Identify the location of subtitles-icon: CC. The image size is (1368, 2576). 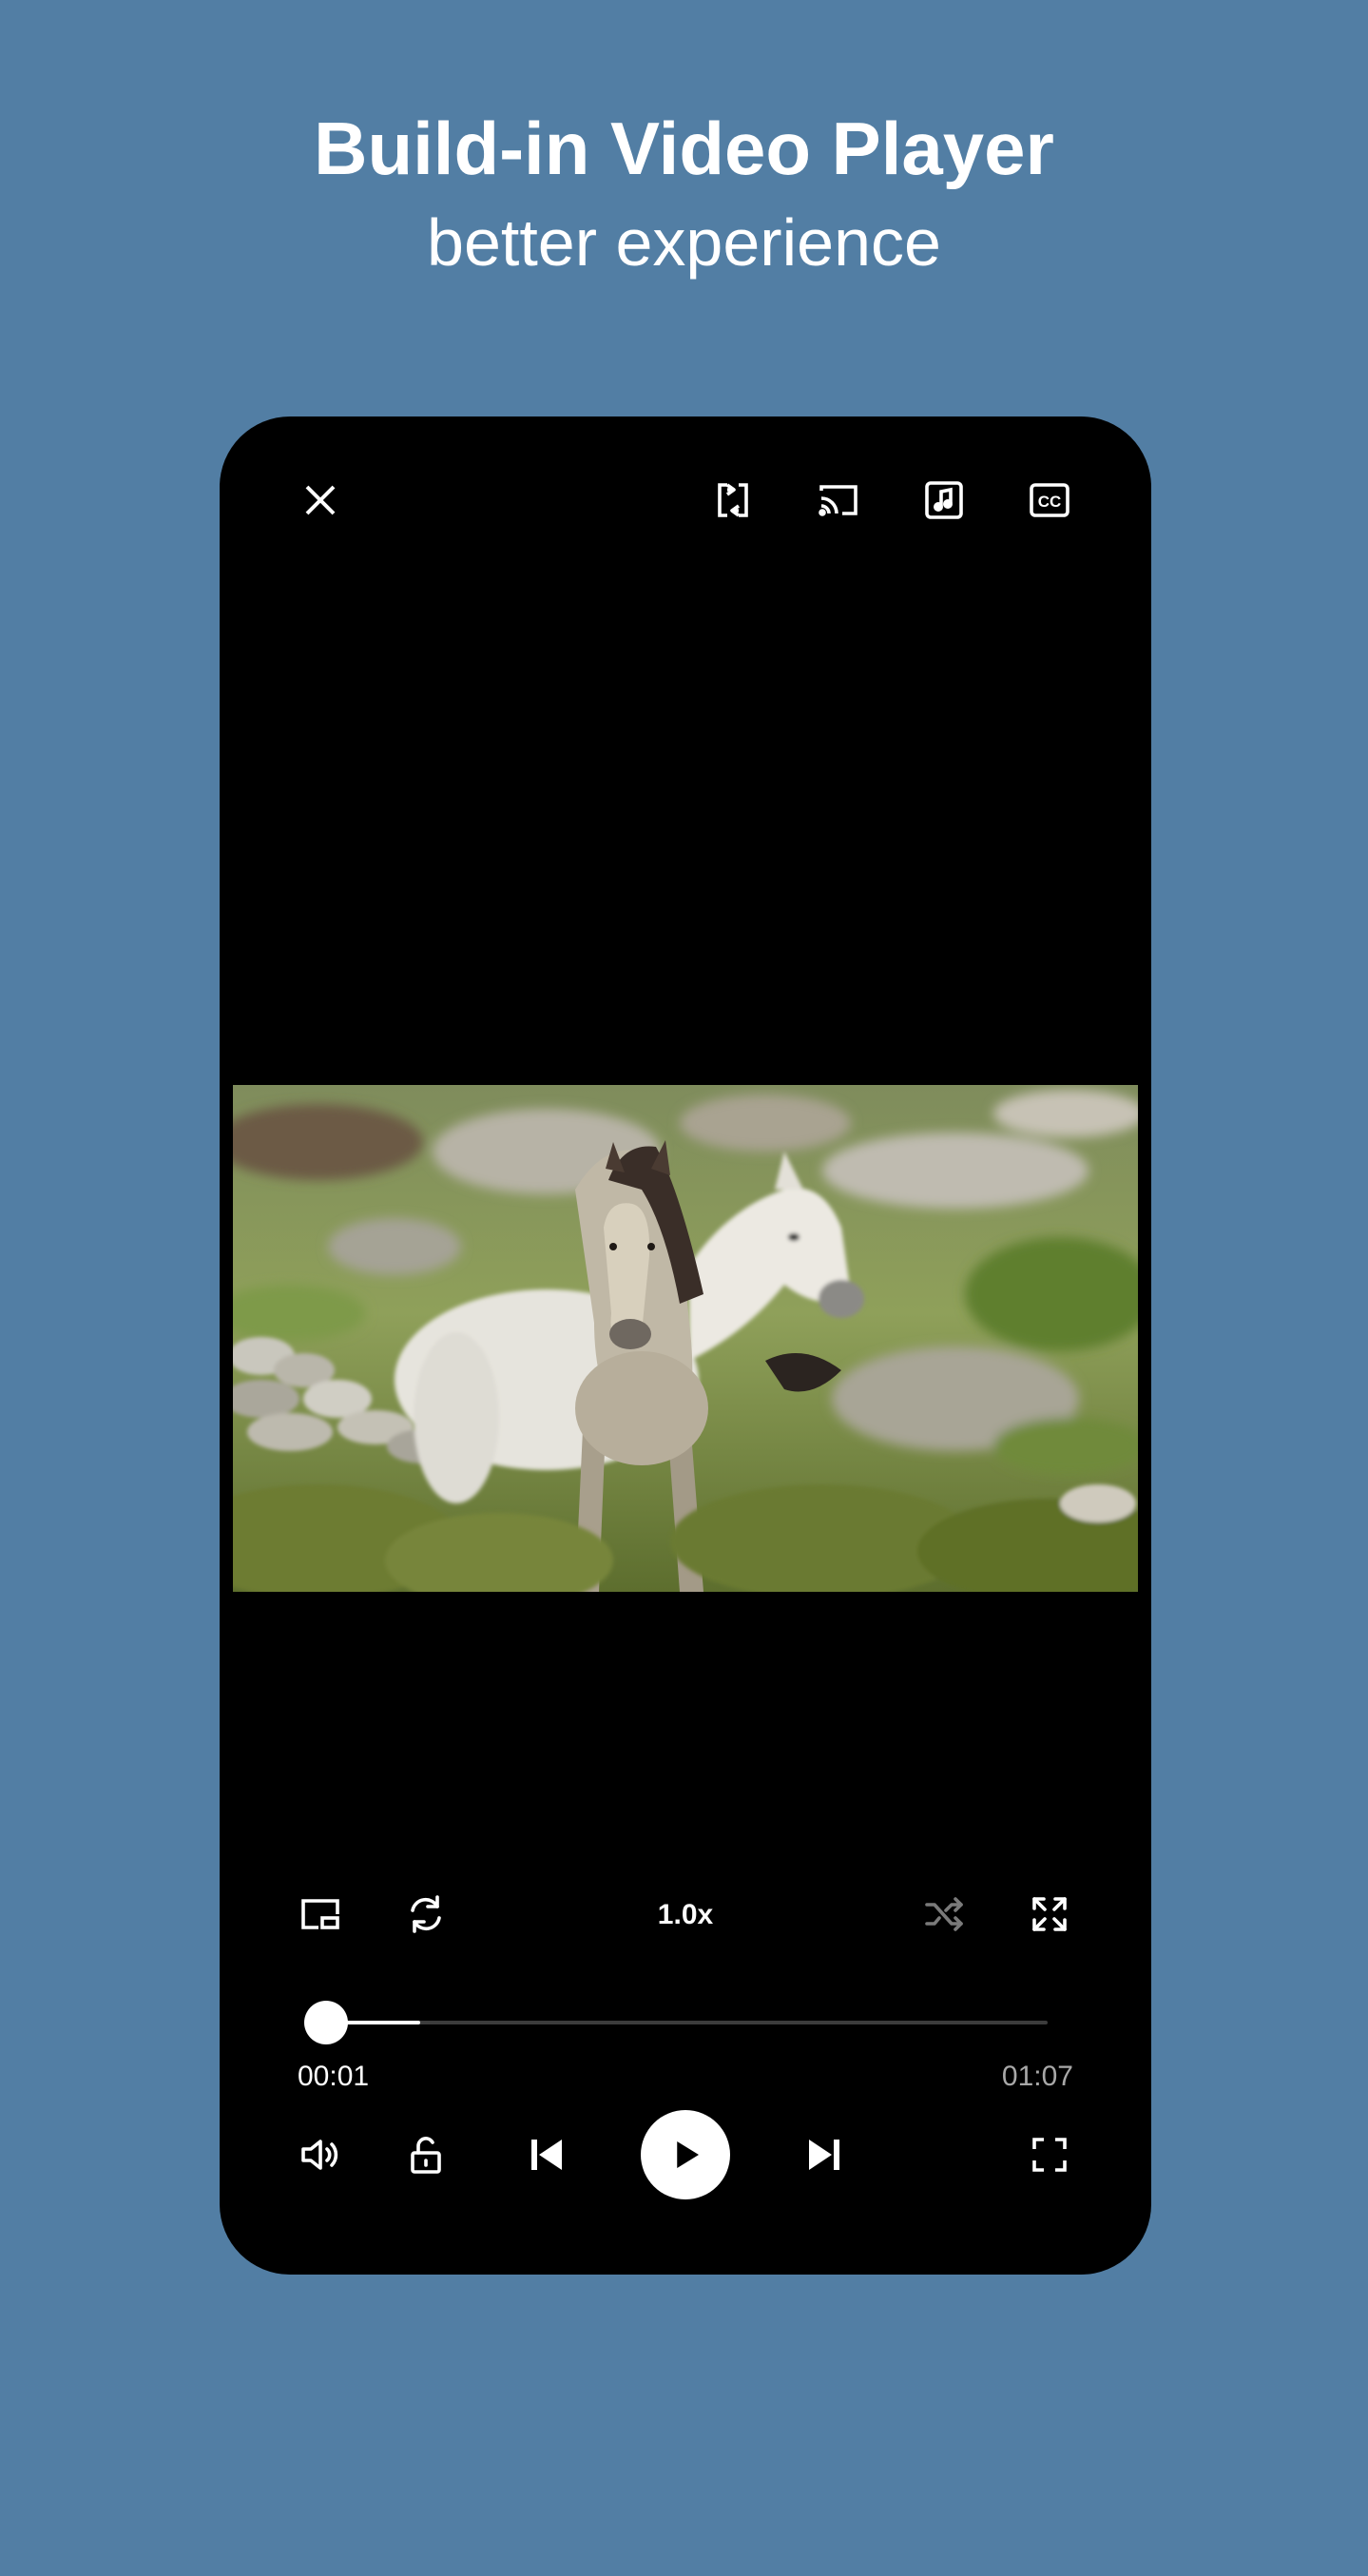
(1049, 500).